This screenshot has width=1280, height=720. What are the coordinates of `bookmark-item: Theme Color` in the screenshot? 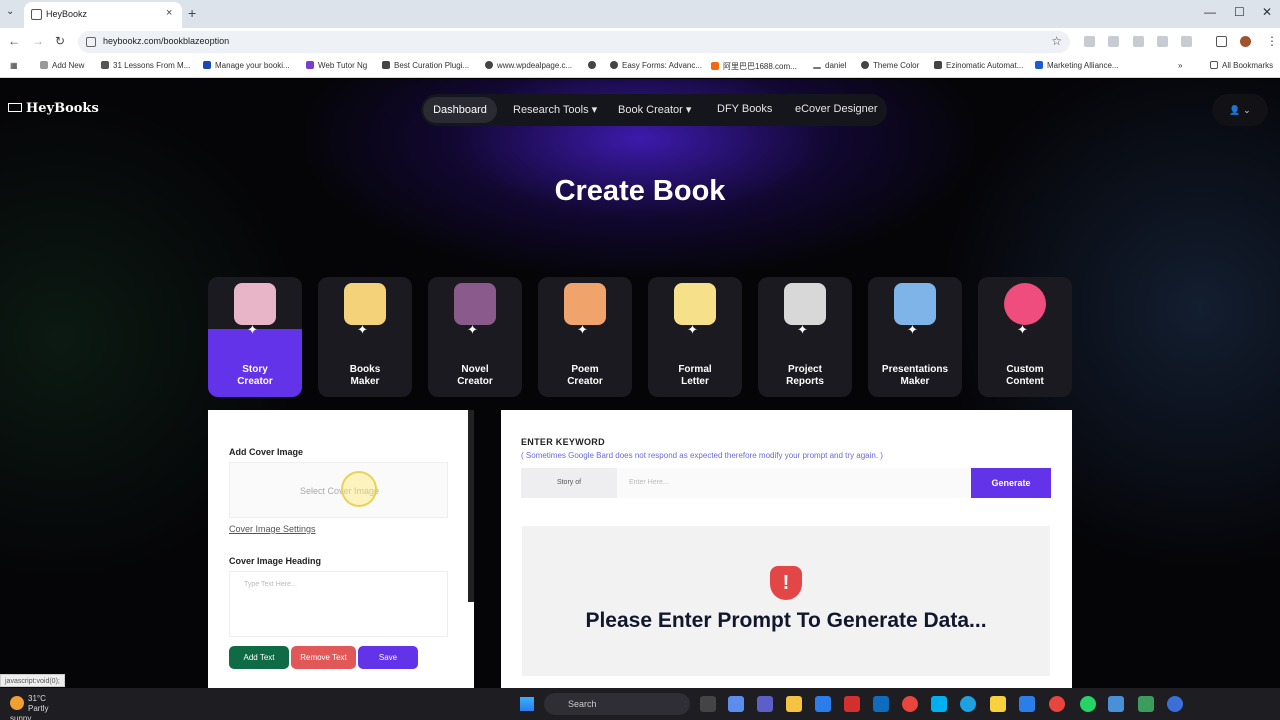 It's located at (890, 65).